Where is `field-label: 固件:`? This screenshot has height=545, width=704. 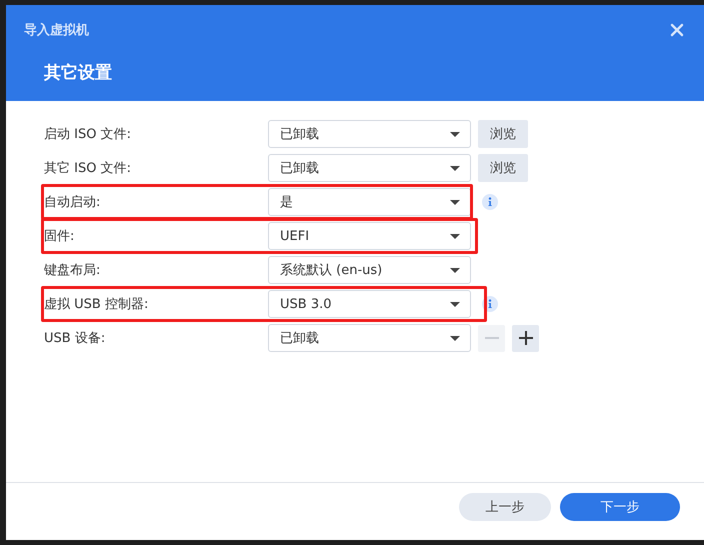
field-label: 固件: is located at coordinates (60, 236).